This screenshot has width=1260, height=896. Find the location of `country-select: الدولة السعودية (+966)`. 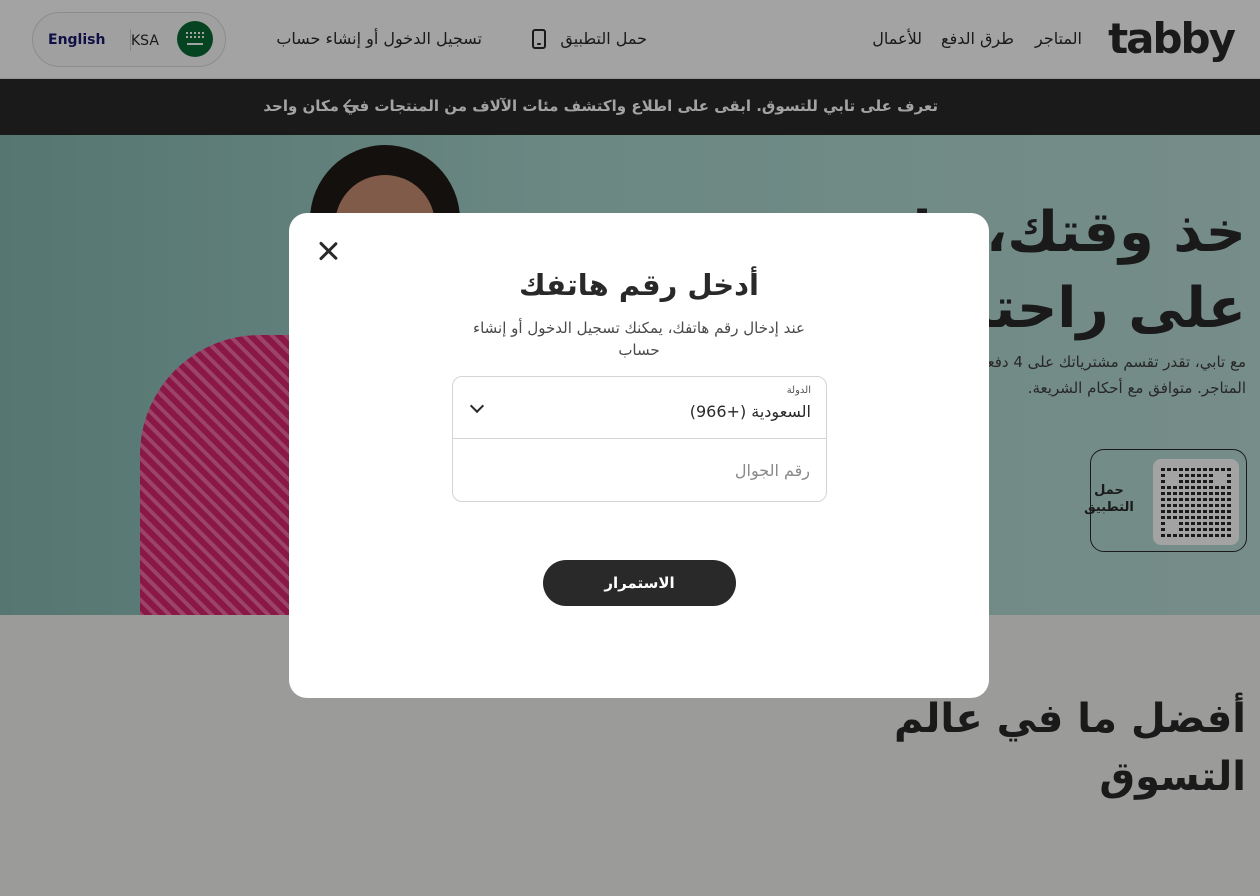

country-select: الدولة السعودية (+966) is located at coordinates (639, 408).